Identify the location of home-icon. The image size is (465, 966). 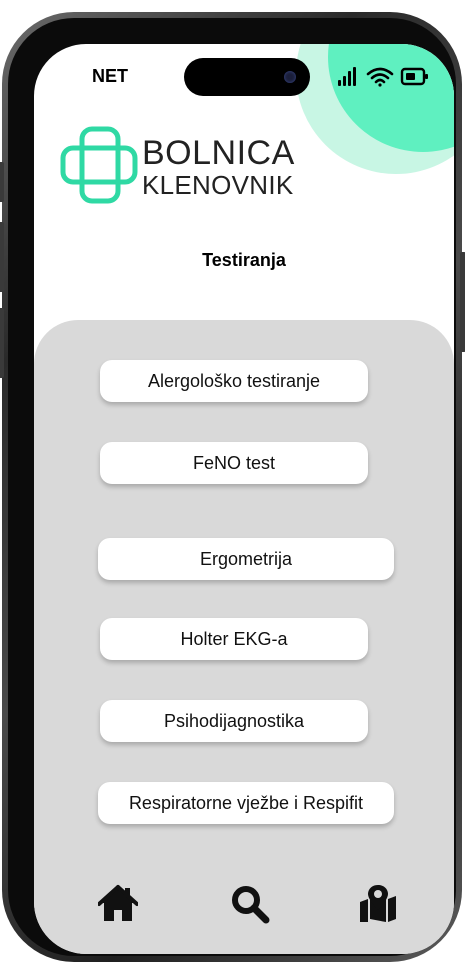
(118, 904).